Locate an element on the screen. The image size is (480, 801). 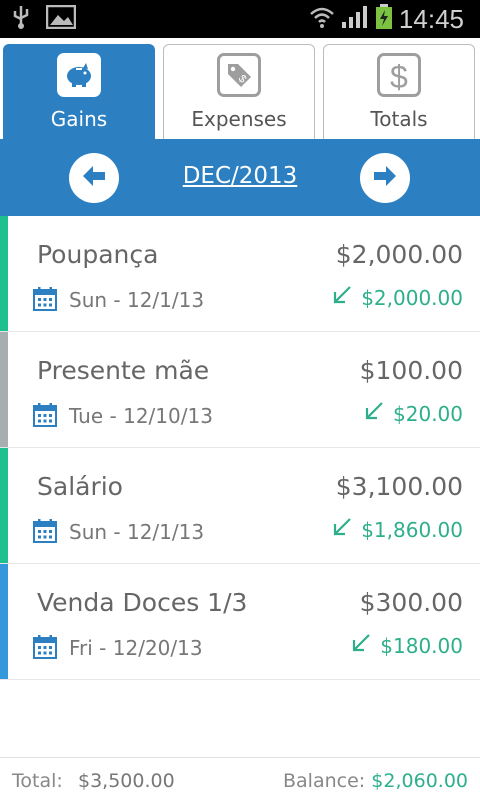
item-name: Presente mãe is located at coordinates (123, 370).